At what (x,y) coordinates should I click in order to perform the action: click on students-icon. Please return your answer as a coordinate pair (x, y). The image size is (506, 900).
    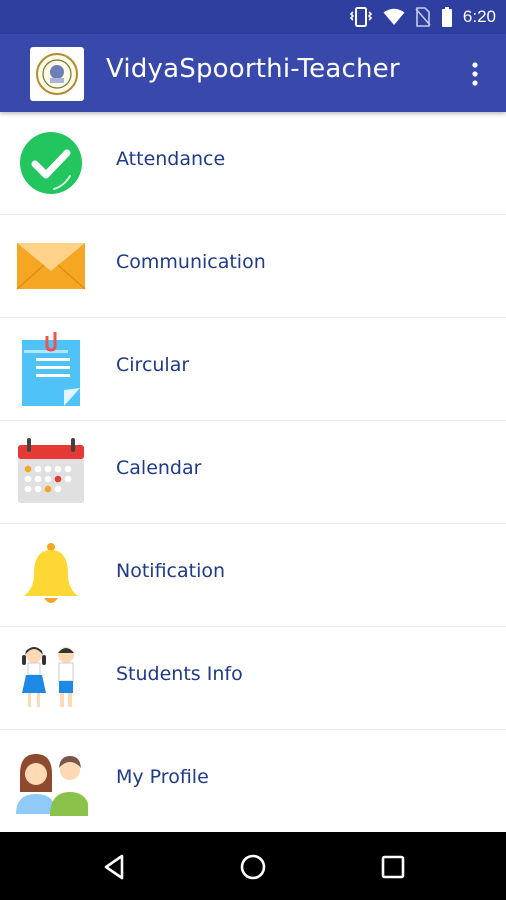
    Looking at the image, I should click on (48, 677).